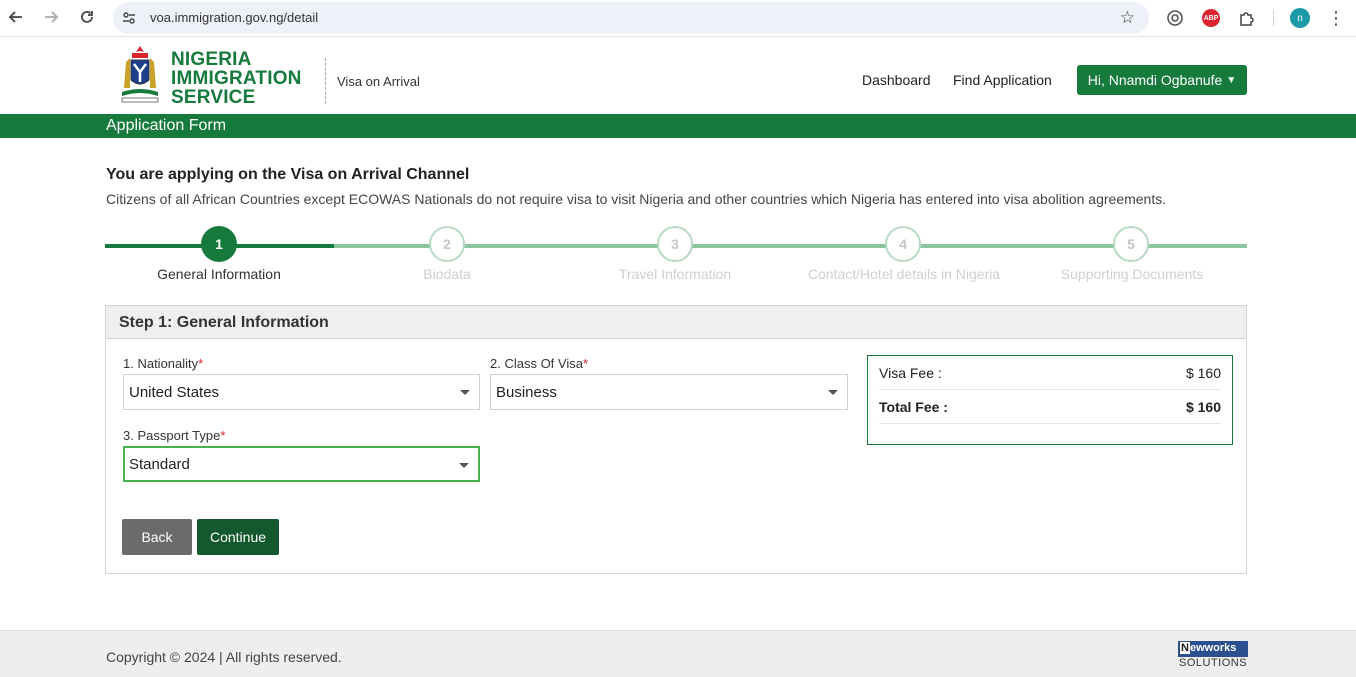 This screenshot has height=677, width=1356. Describe the element at coordinates (1132, 274) in the screenshot. I see `step-5-label: Supporting Documents` at that location.